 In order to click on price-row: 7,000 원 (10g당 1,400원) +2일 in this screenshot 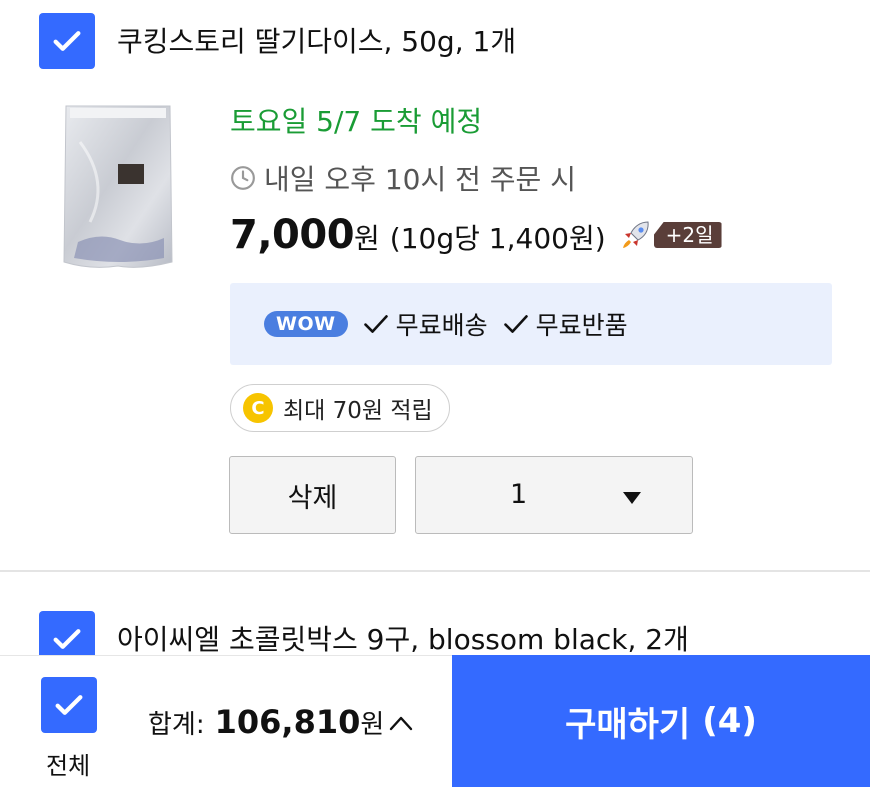, I will do `click(476, 235)`.